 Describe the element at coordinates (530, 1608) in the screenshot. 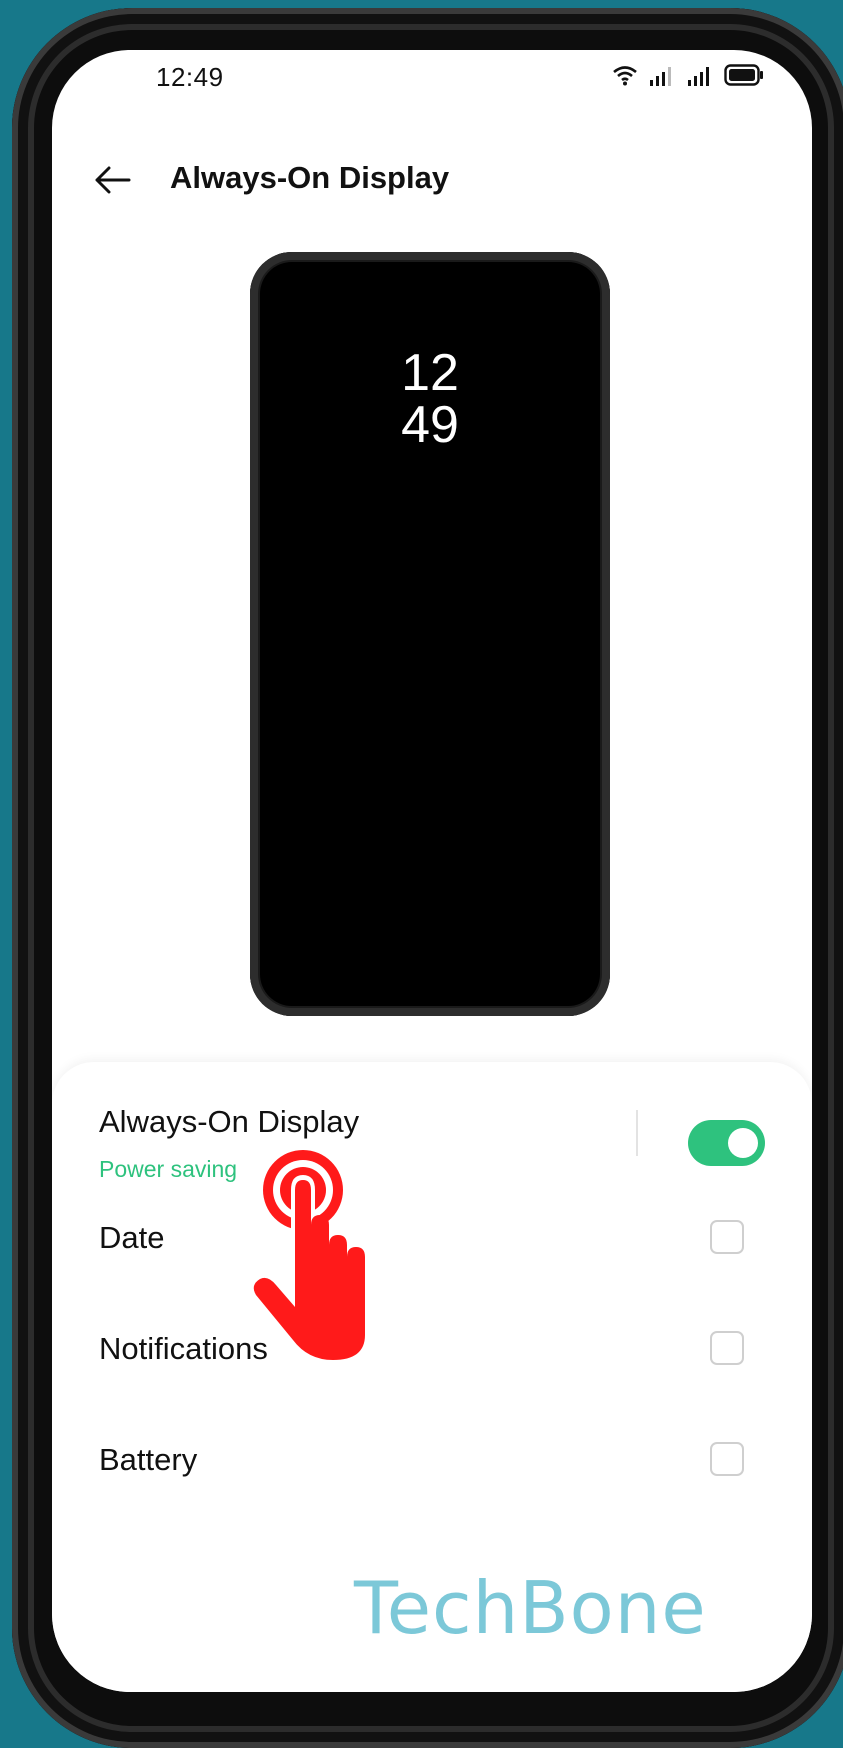

I see `watermark: TechBone` at that location.